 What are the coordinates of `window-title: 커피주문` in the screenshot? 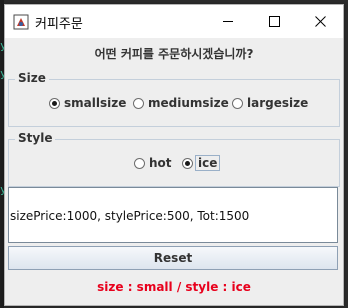 It's located at (59, 24).